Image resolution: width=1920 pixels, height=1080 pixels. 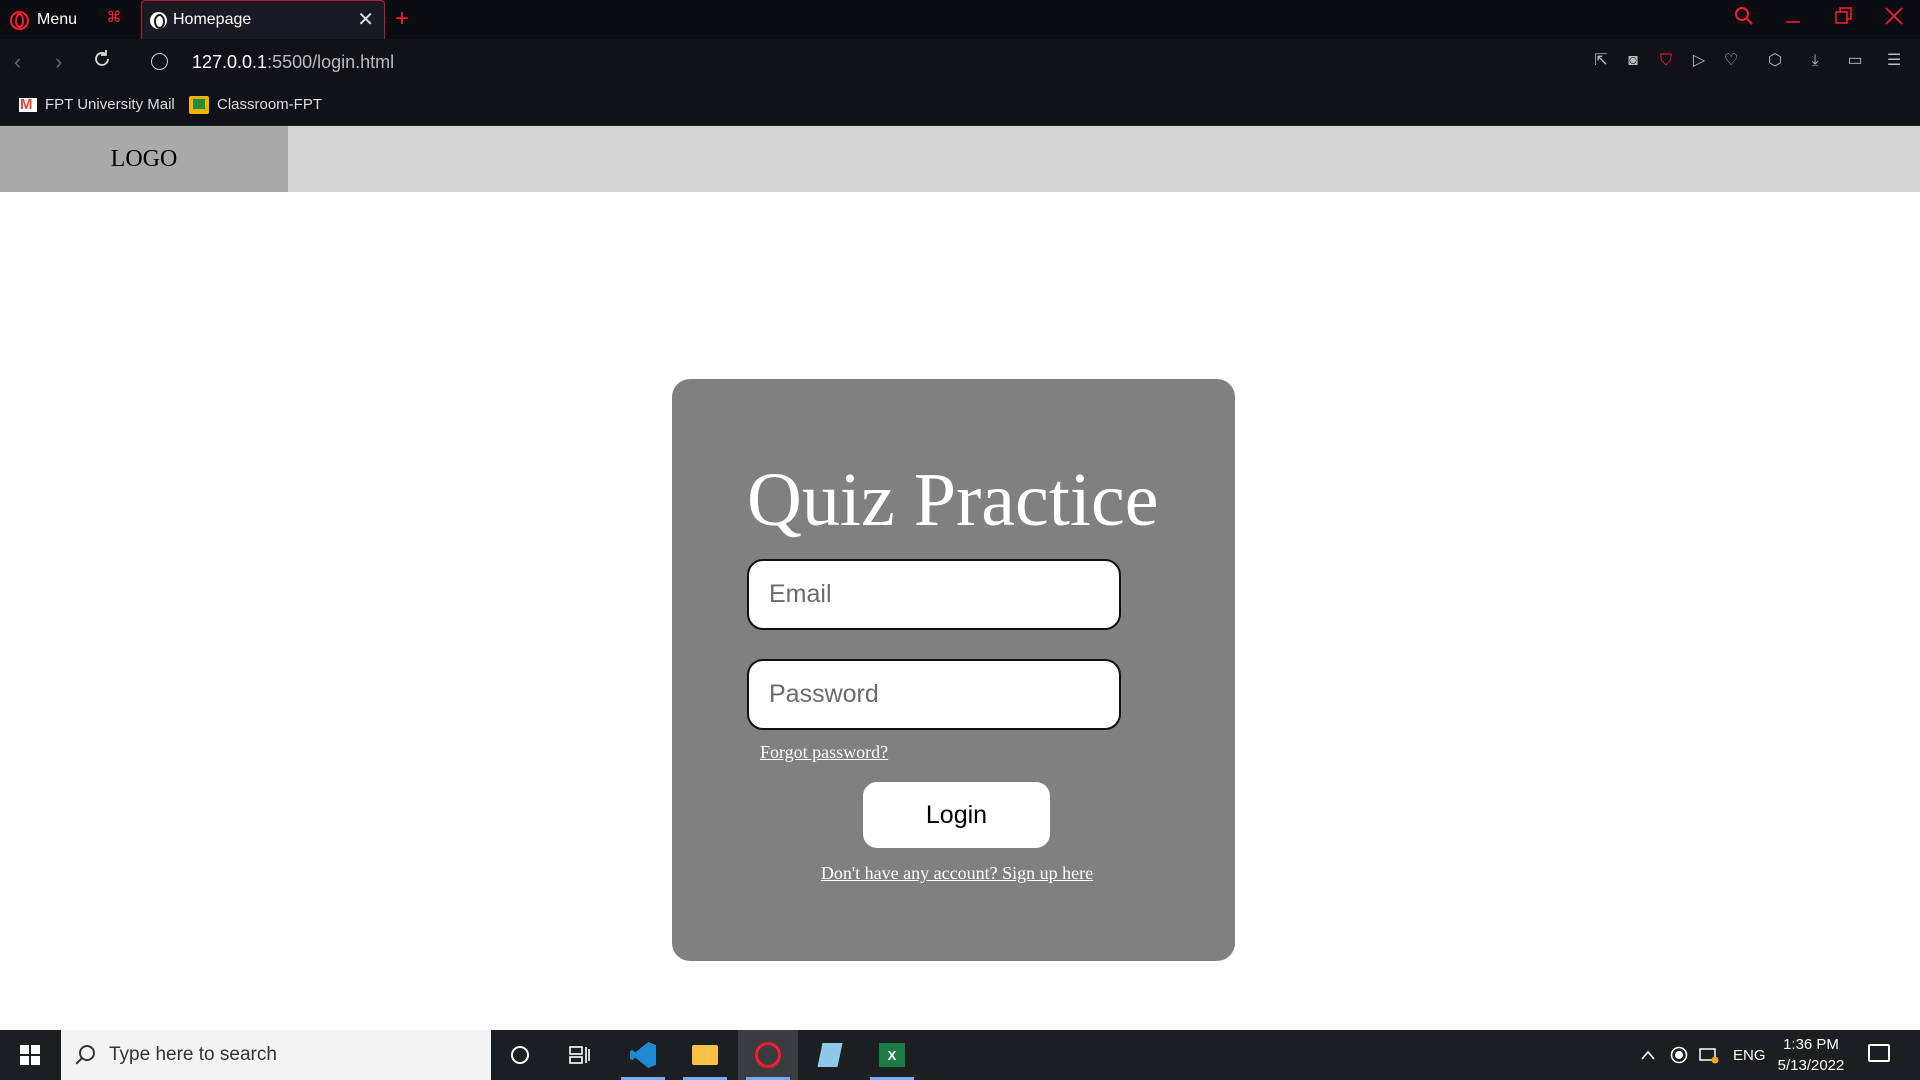 I want to click on url-path: :5500/login.html, so click(x=331, y=62).